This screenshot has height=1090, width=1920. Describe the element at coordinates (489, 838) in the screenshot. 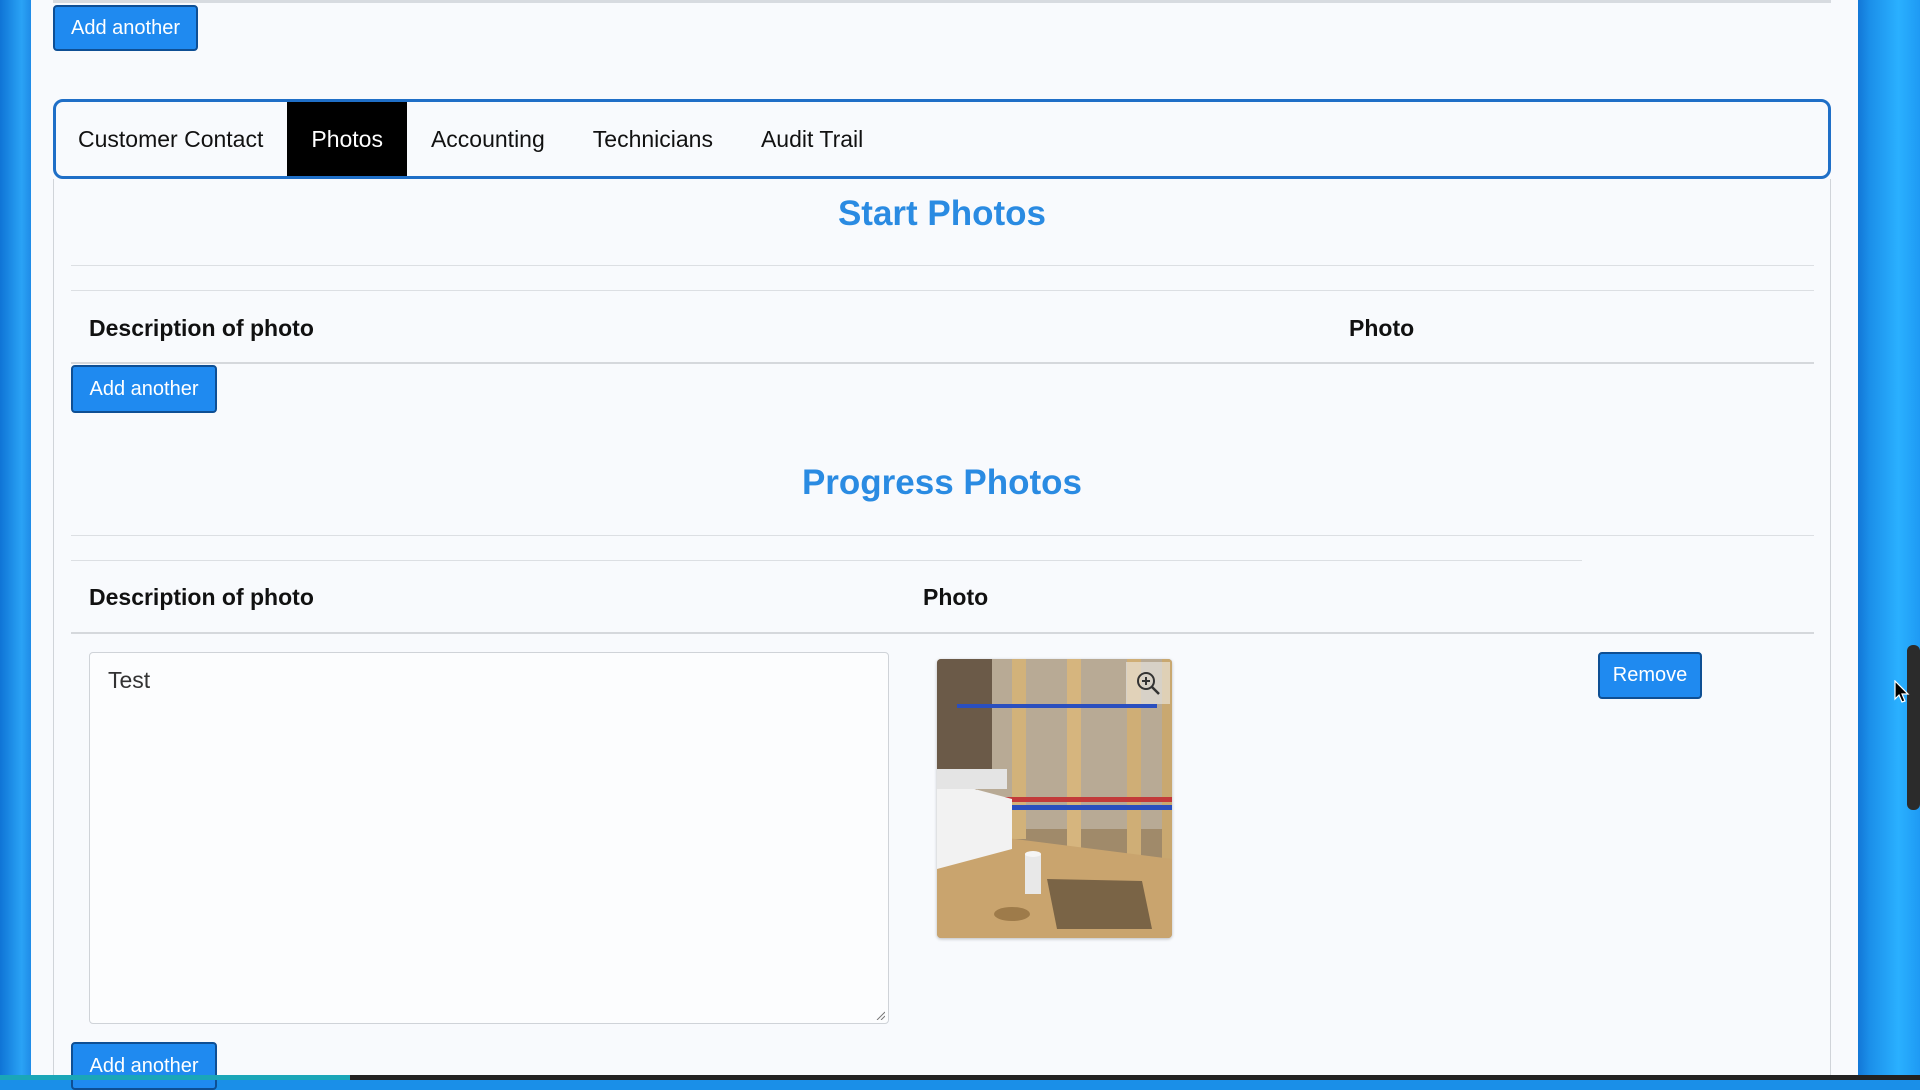

I see `photo-description-textarea: Test` at that location.